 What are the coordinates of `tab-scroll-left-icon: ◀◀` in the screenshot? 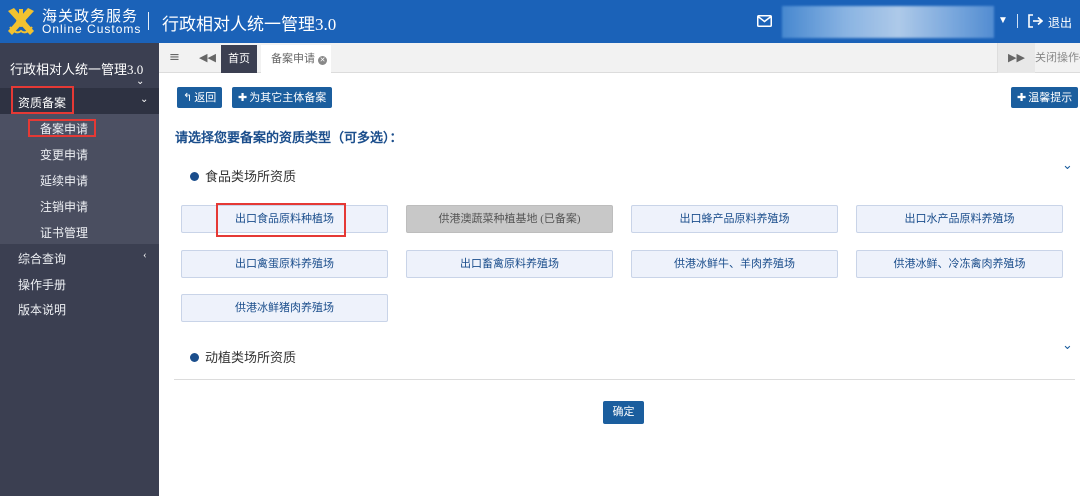 It's located at (207, 57).